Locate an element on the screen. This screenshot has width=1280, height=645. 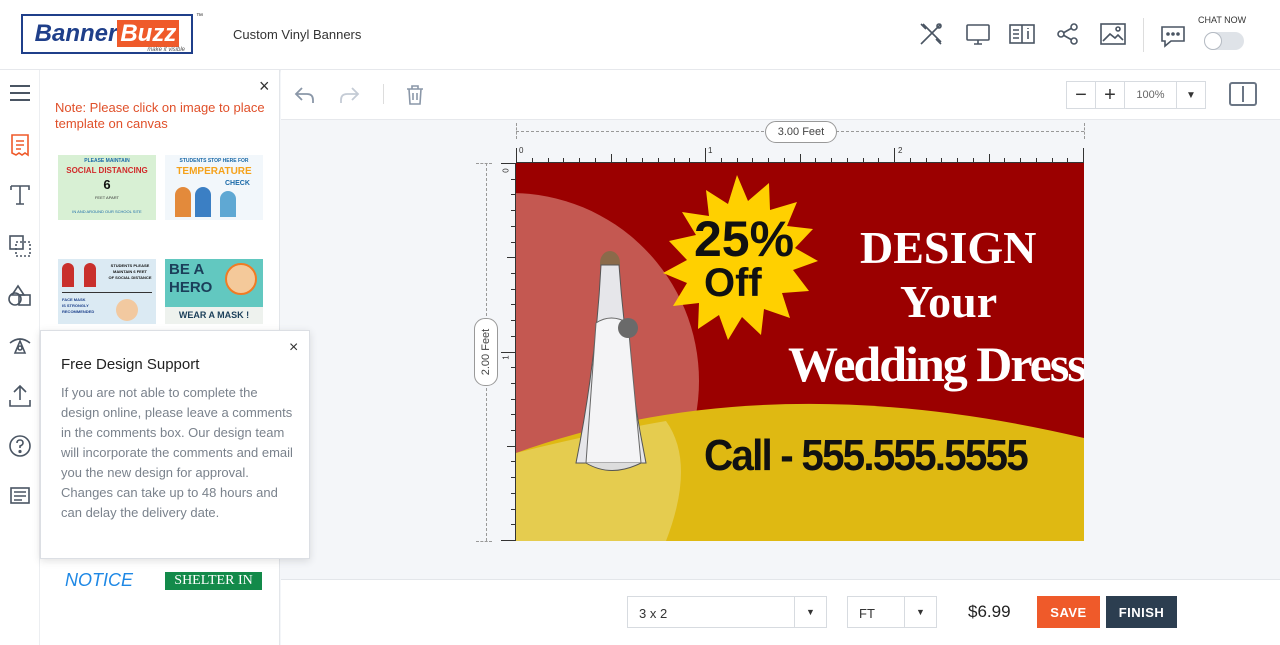
logo-part2: Buzz is located at coordinates (148, 33).